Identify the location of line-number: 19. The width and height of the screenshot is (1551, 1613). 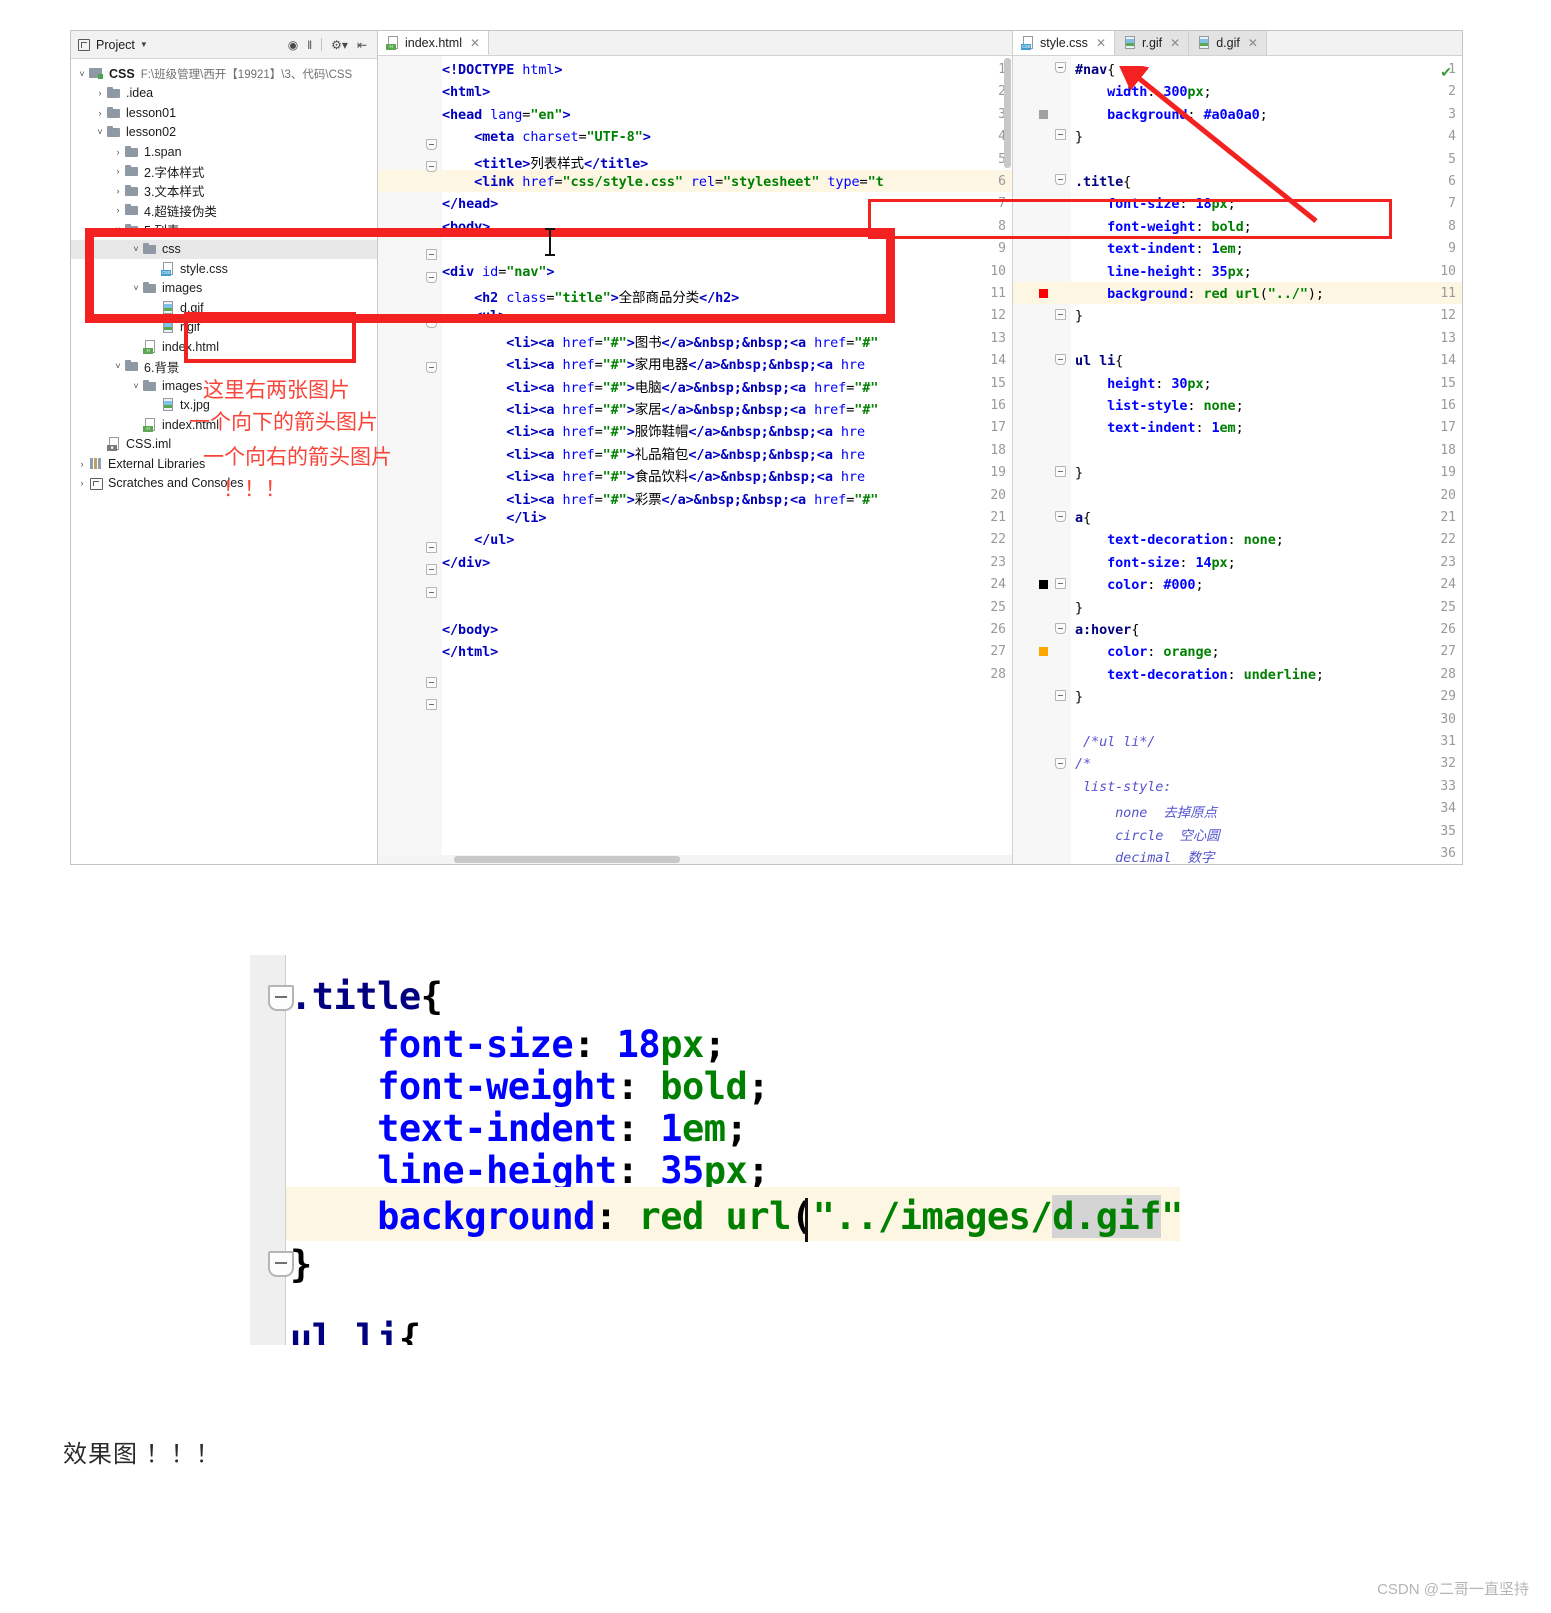
(1448, 473).